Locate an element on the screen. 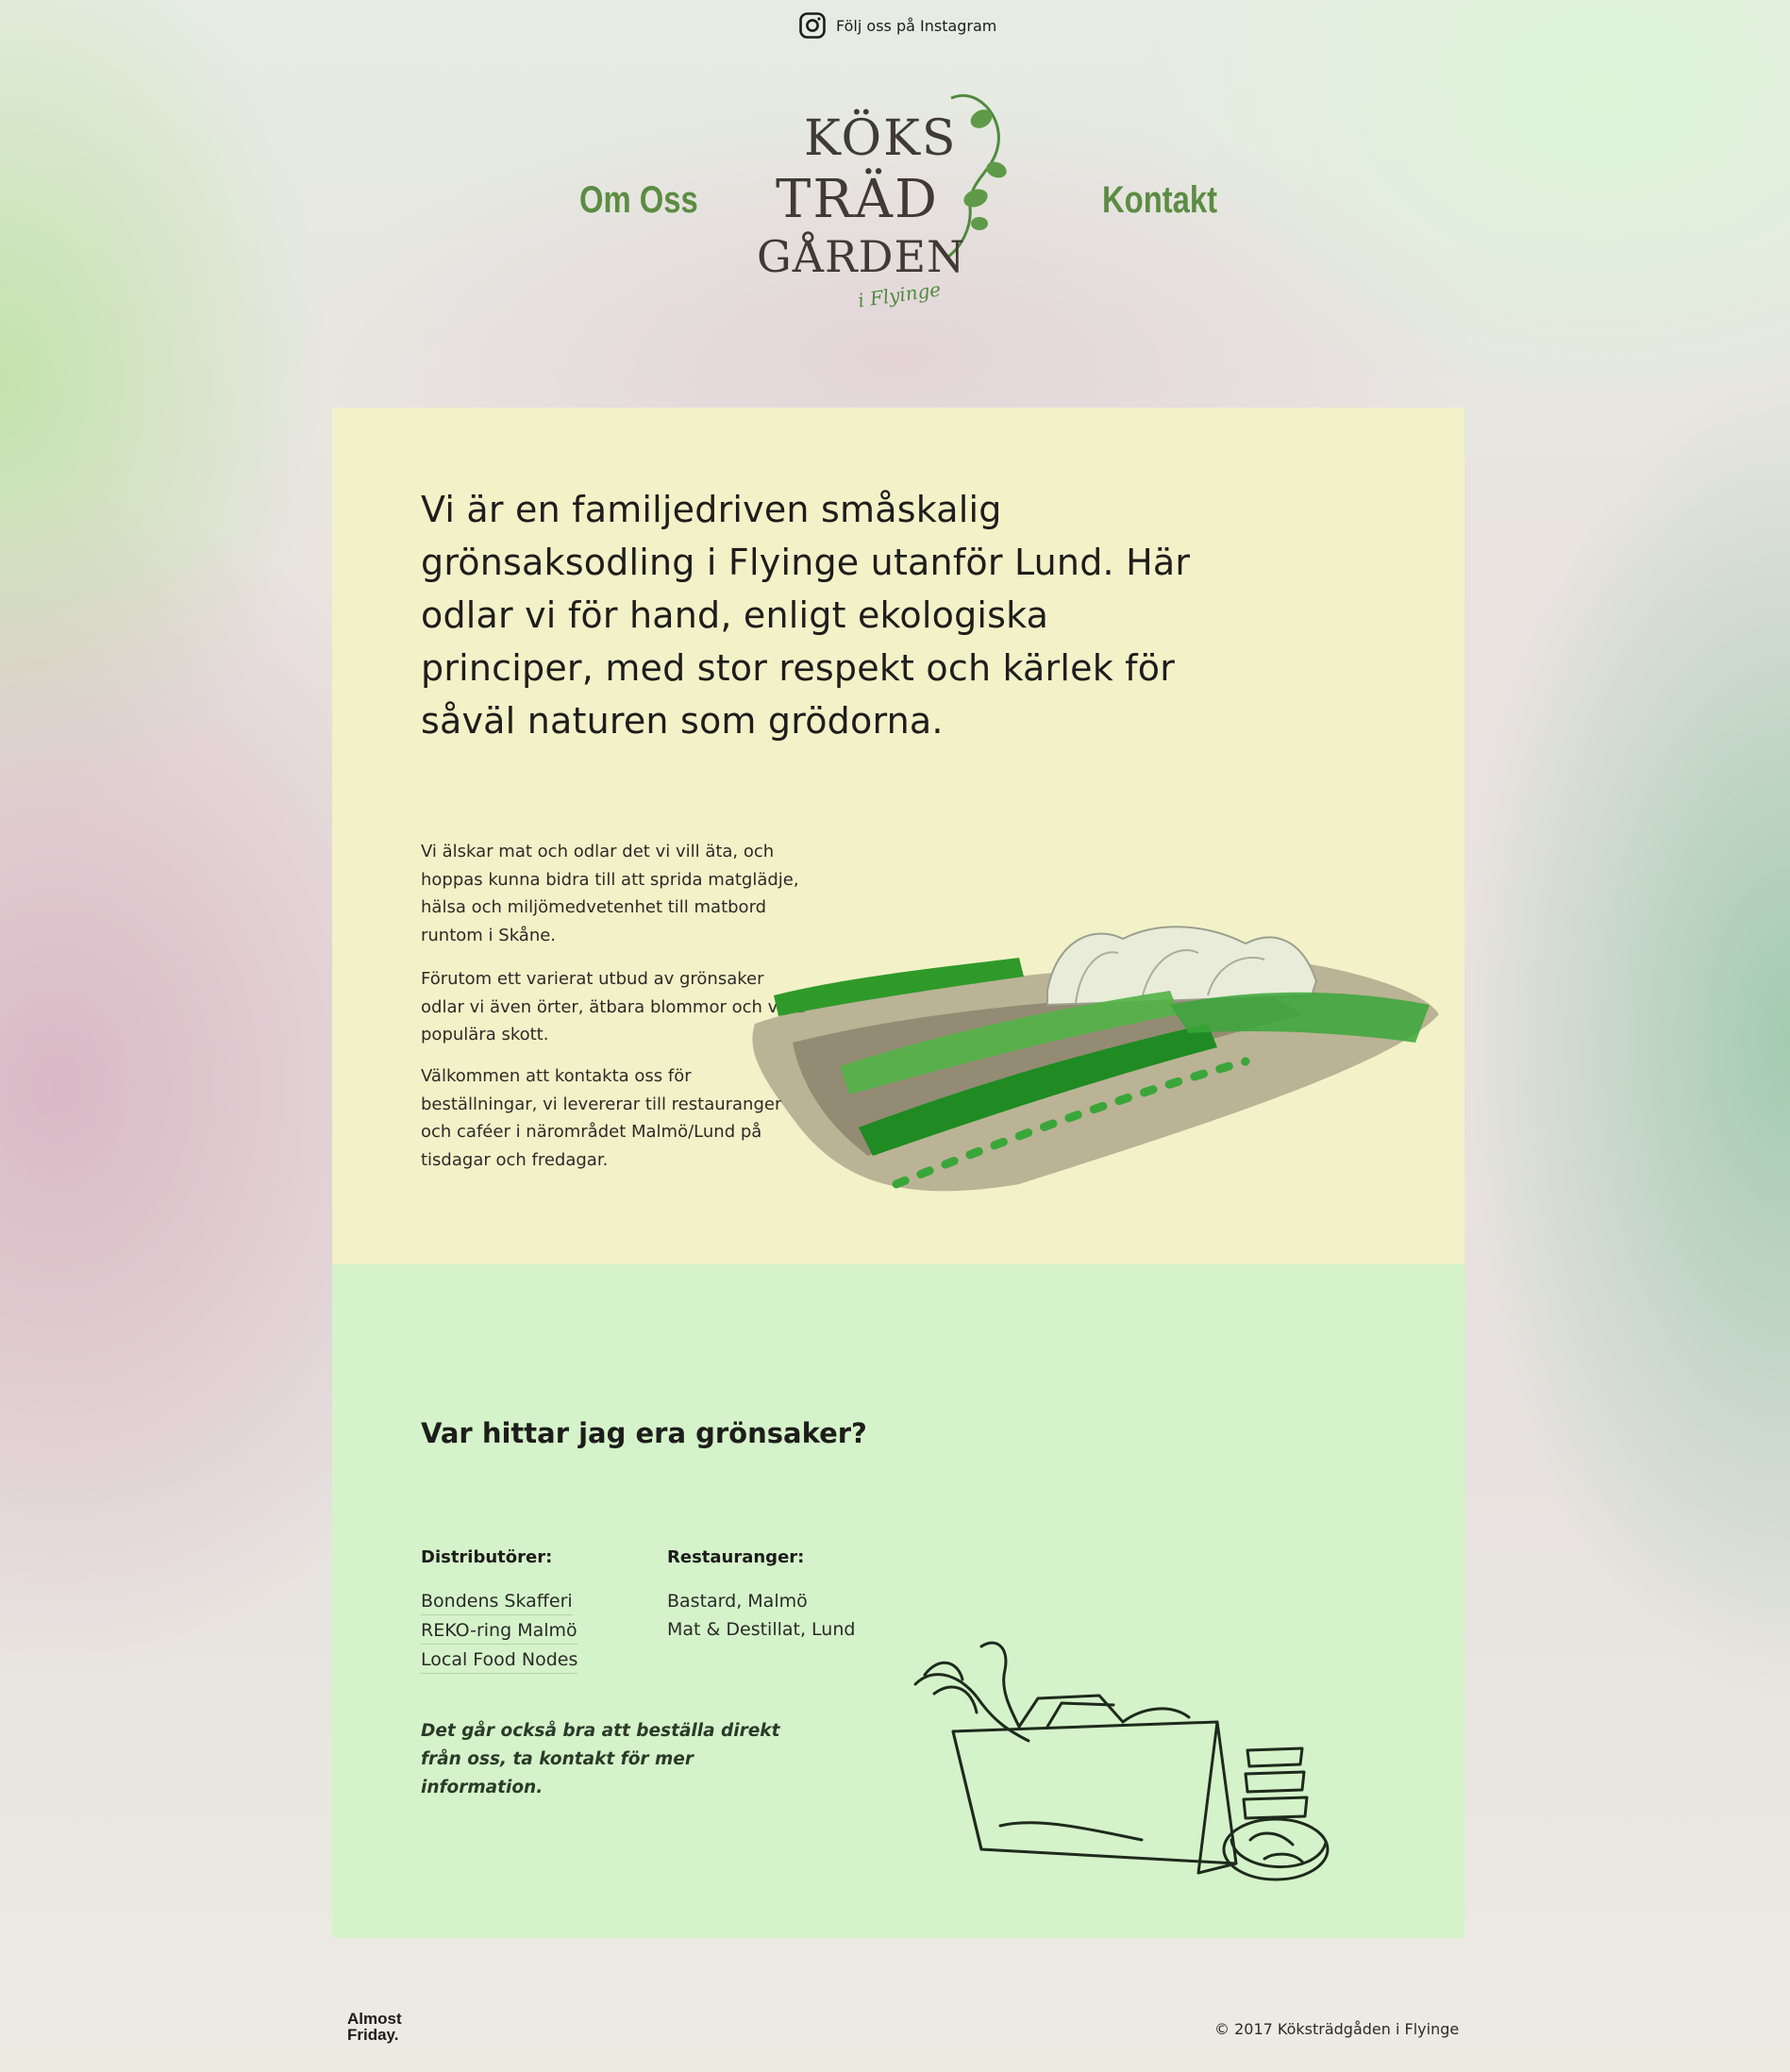  instagram-link: Följ oss på Instagram is located at coordinates (897, 25).